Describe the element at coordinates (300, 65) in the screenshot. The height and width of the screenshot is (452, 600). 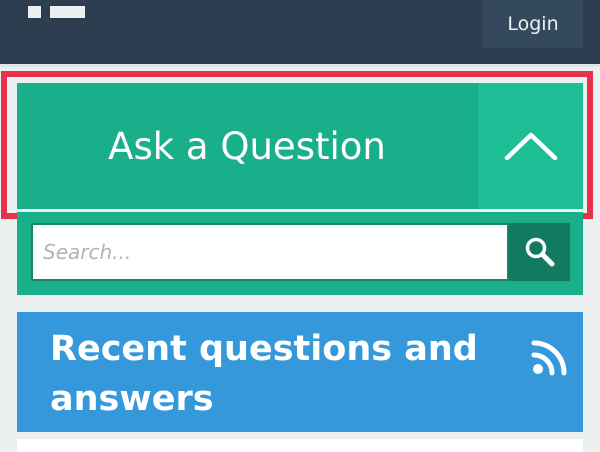
I see `navbar-divider` at that location.